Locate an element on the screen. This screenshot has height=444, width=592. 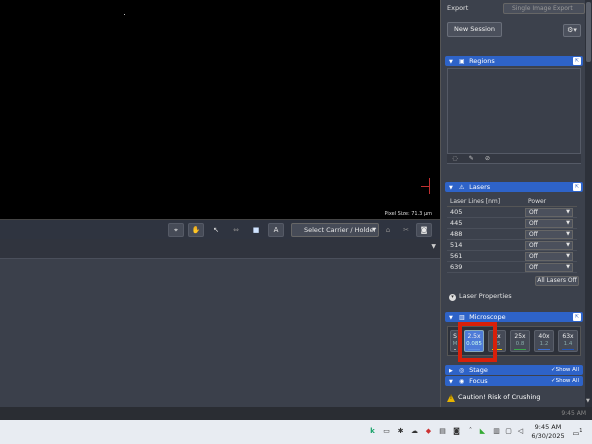
scroll-down-icon: ▼ is located at coordinates (588, 401).